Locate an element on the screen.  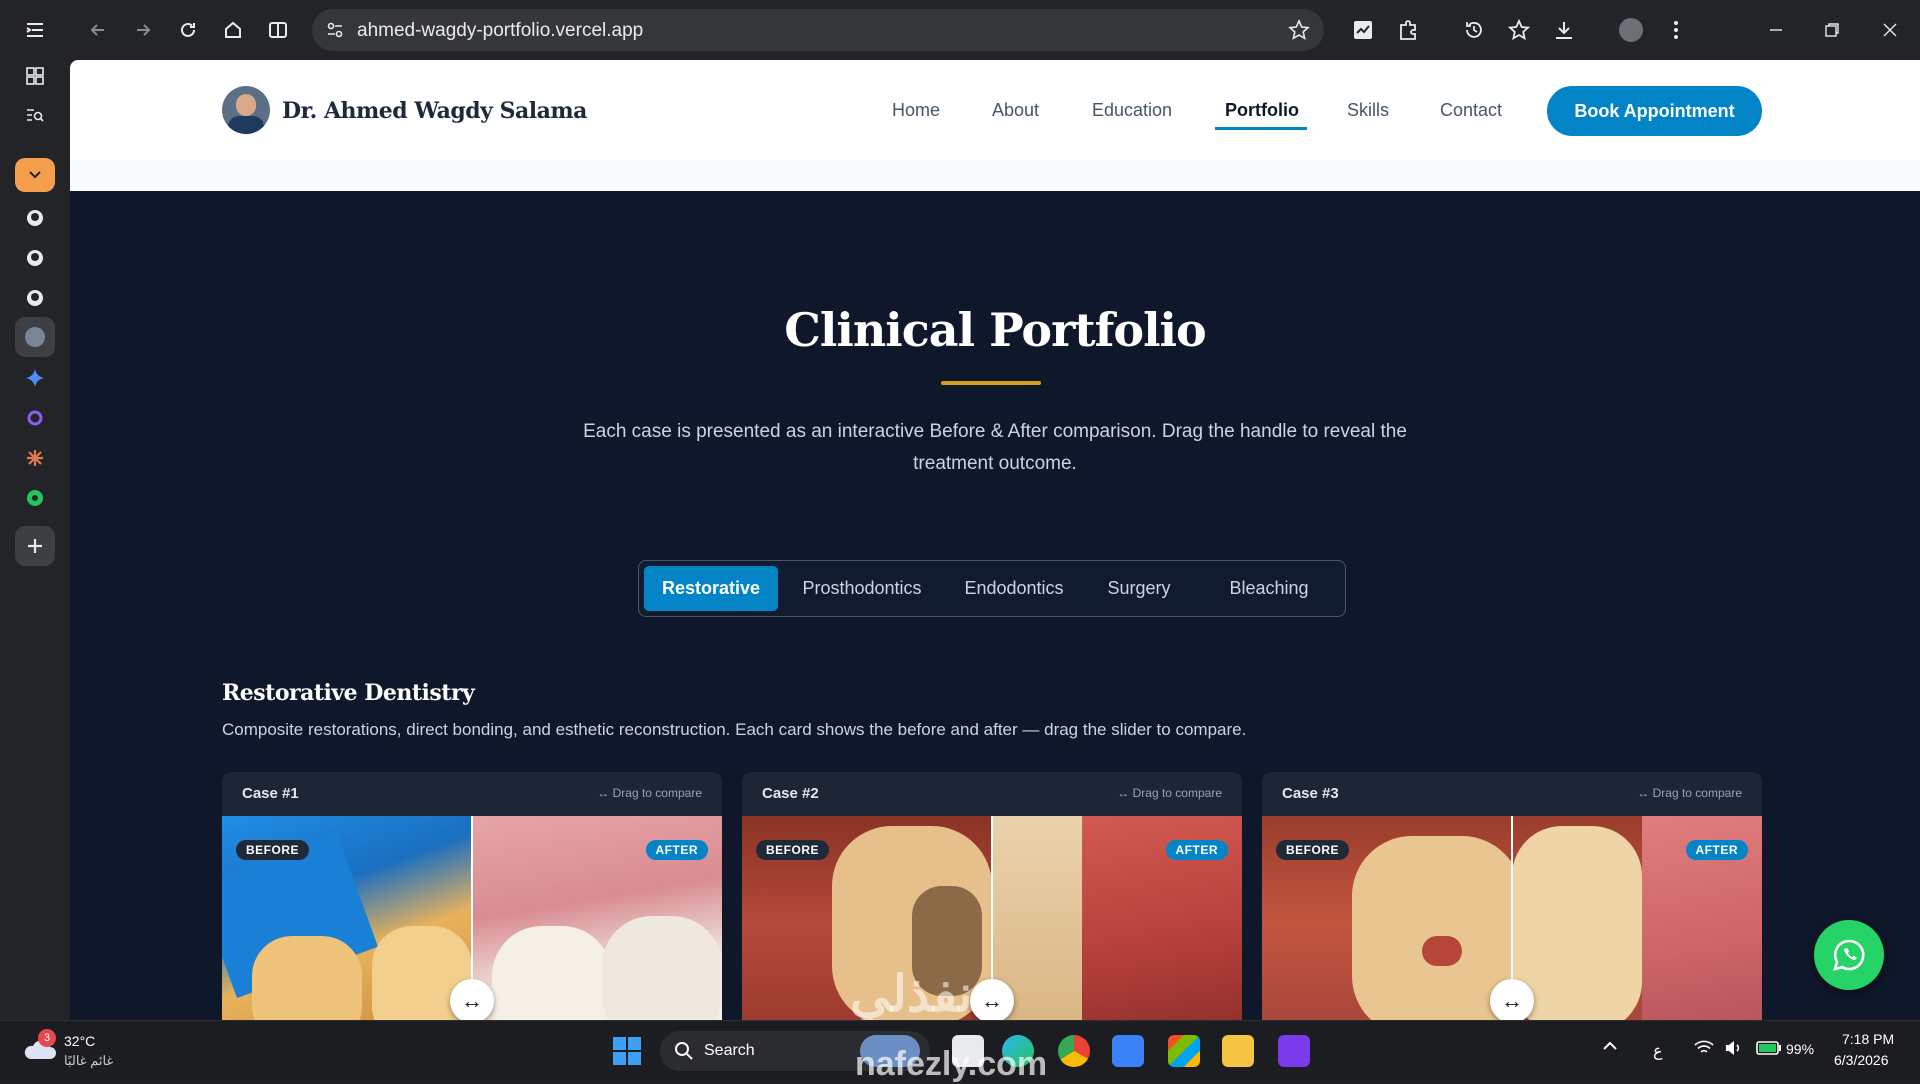
extension-icon is located at coordinates (1363, 30).